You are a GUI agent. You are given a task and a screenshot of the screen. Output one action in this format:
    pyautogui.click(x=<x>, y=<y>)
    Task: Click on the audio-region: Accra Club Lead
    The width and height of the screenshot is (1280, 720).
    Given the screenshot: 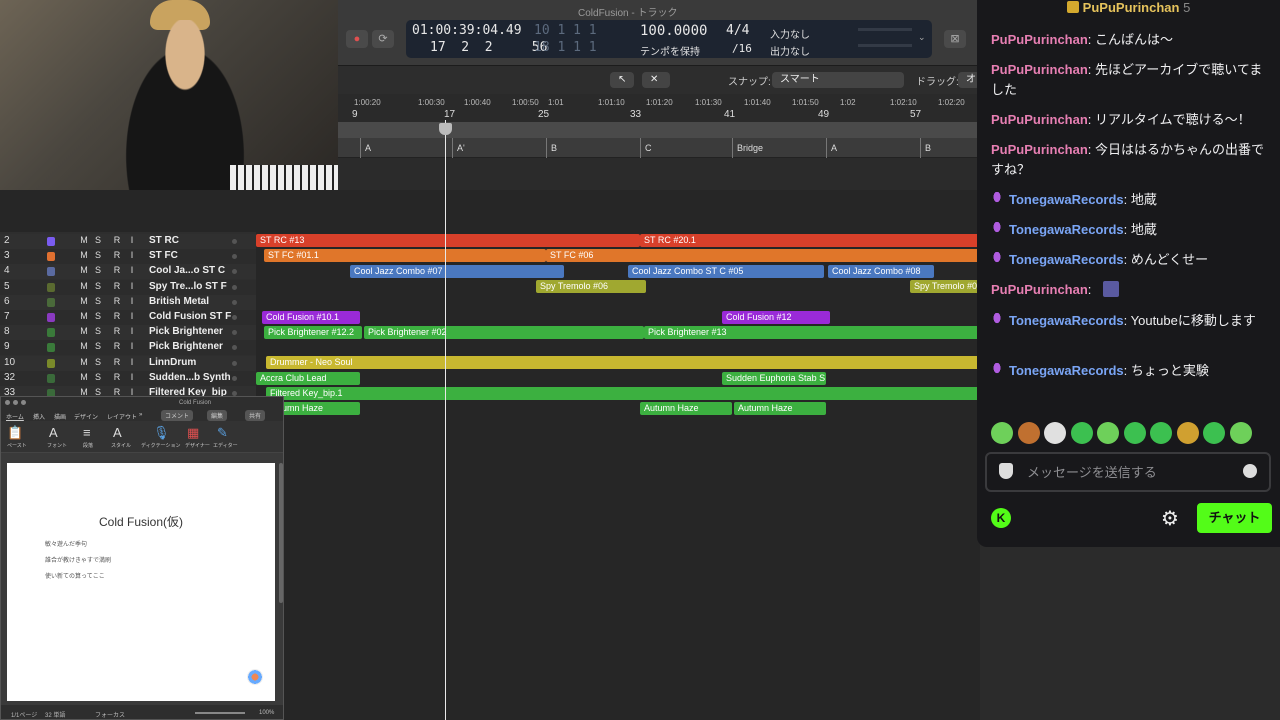 What is the action you would take?
    pyautogui.click(x=308, y=378)
    